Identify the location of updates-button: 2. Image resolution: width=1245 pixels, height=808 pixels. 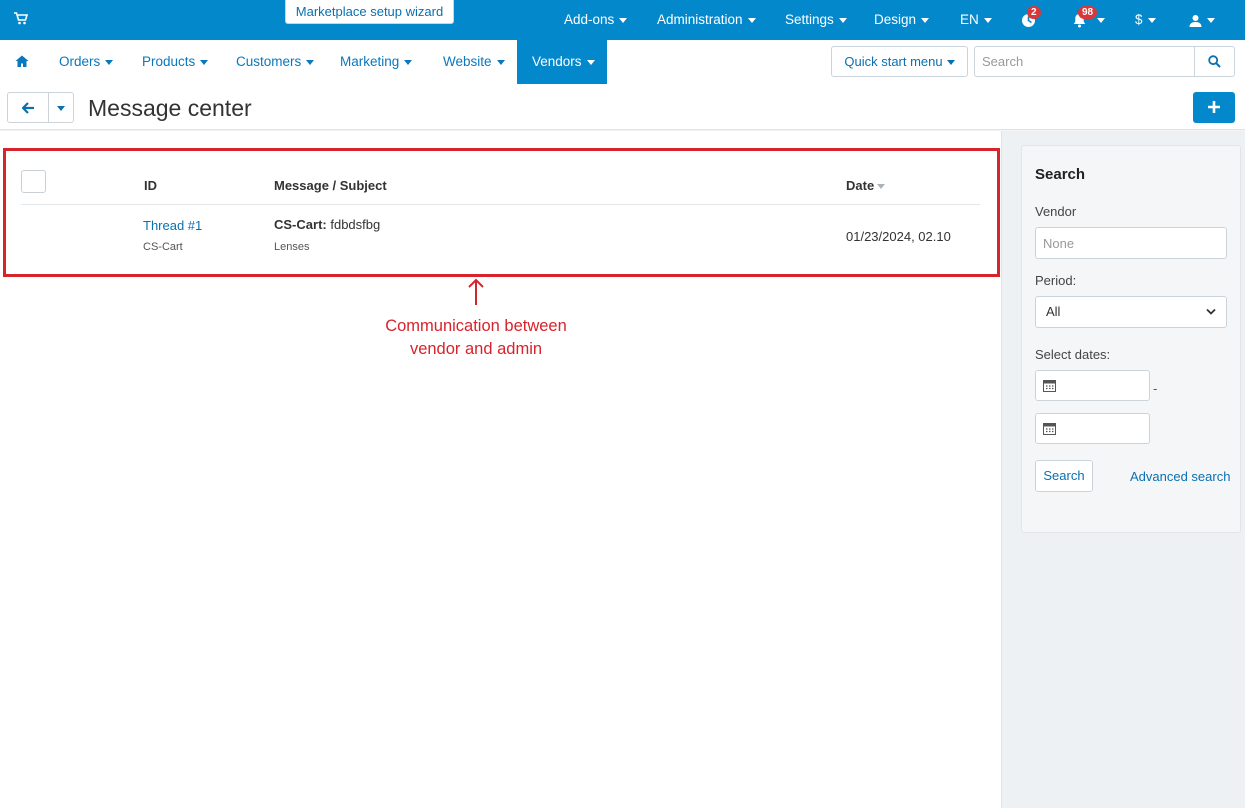
(1031, 20).